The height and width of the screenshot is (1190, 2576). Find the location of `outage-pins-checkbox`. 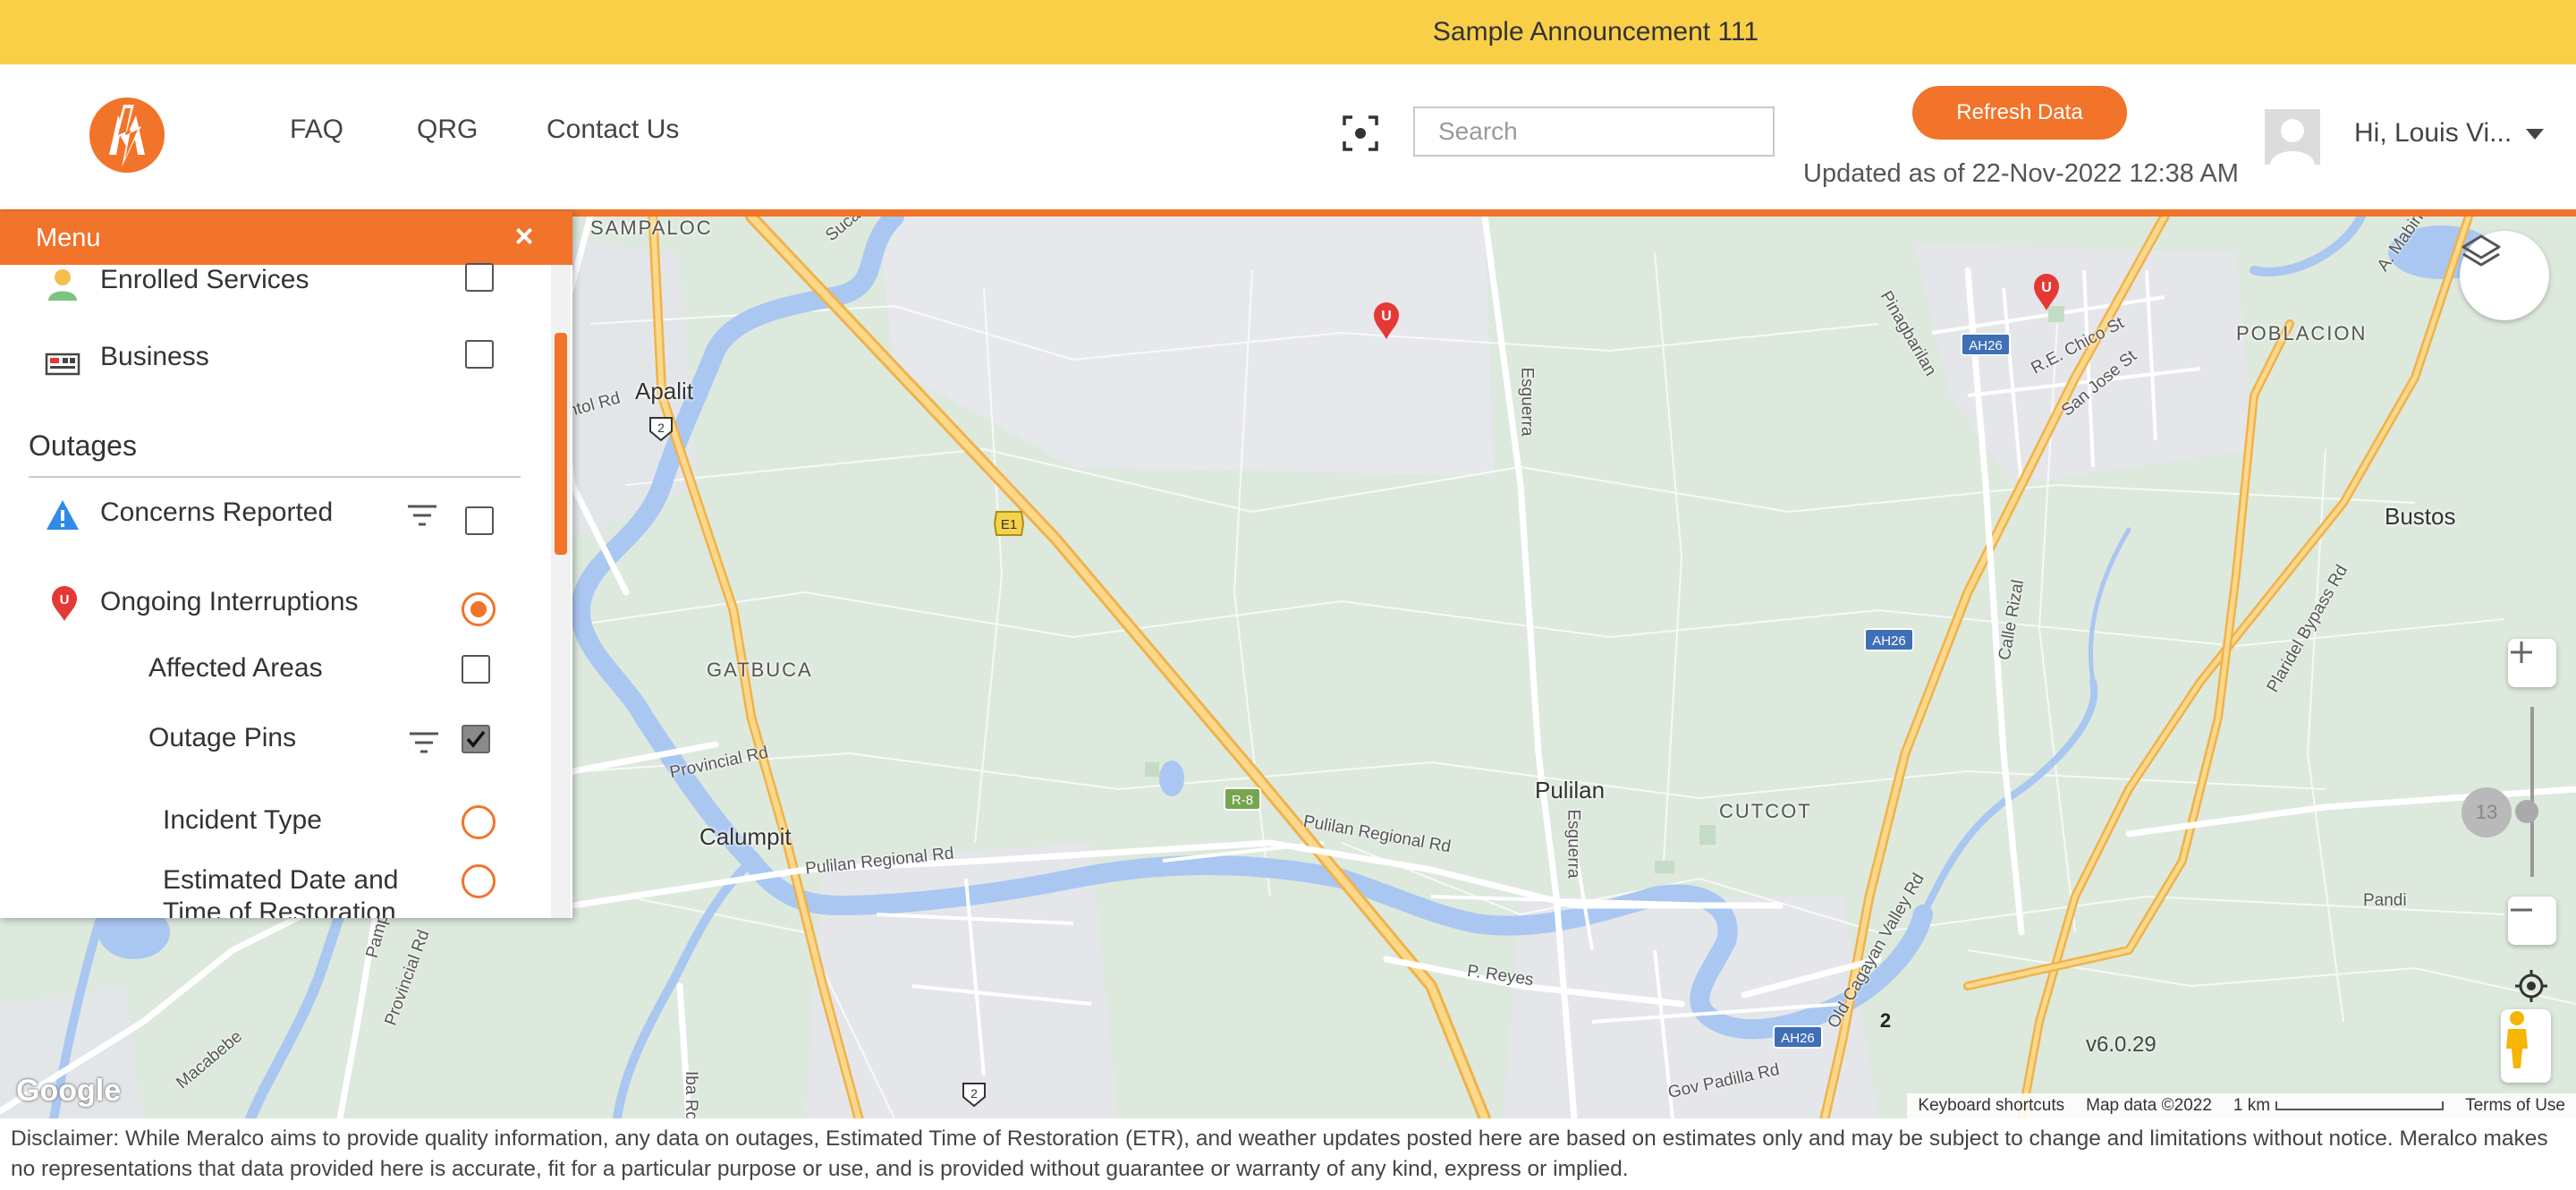

outage-pins-checkbox is located at coordinates (476, 739).